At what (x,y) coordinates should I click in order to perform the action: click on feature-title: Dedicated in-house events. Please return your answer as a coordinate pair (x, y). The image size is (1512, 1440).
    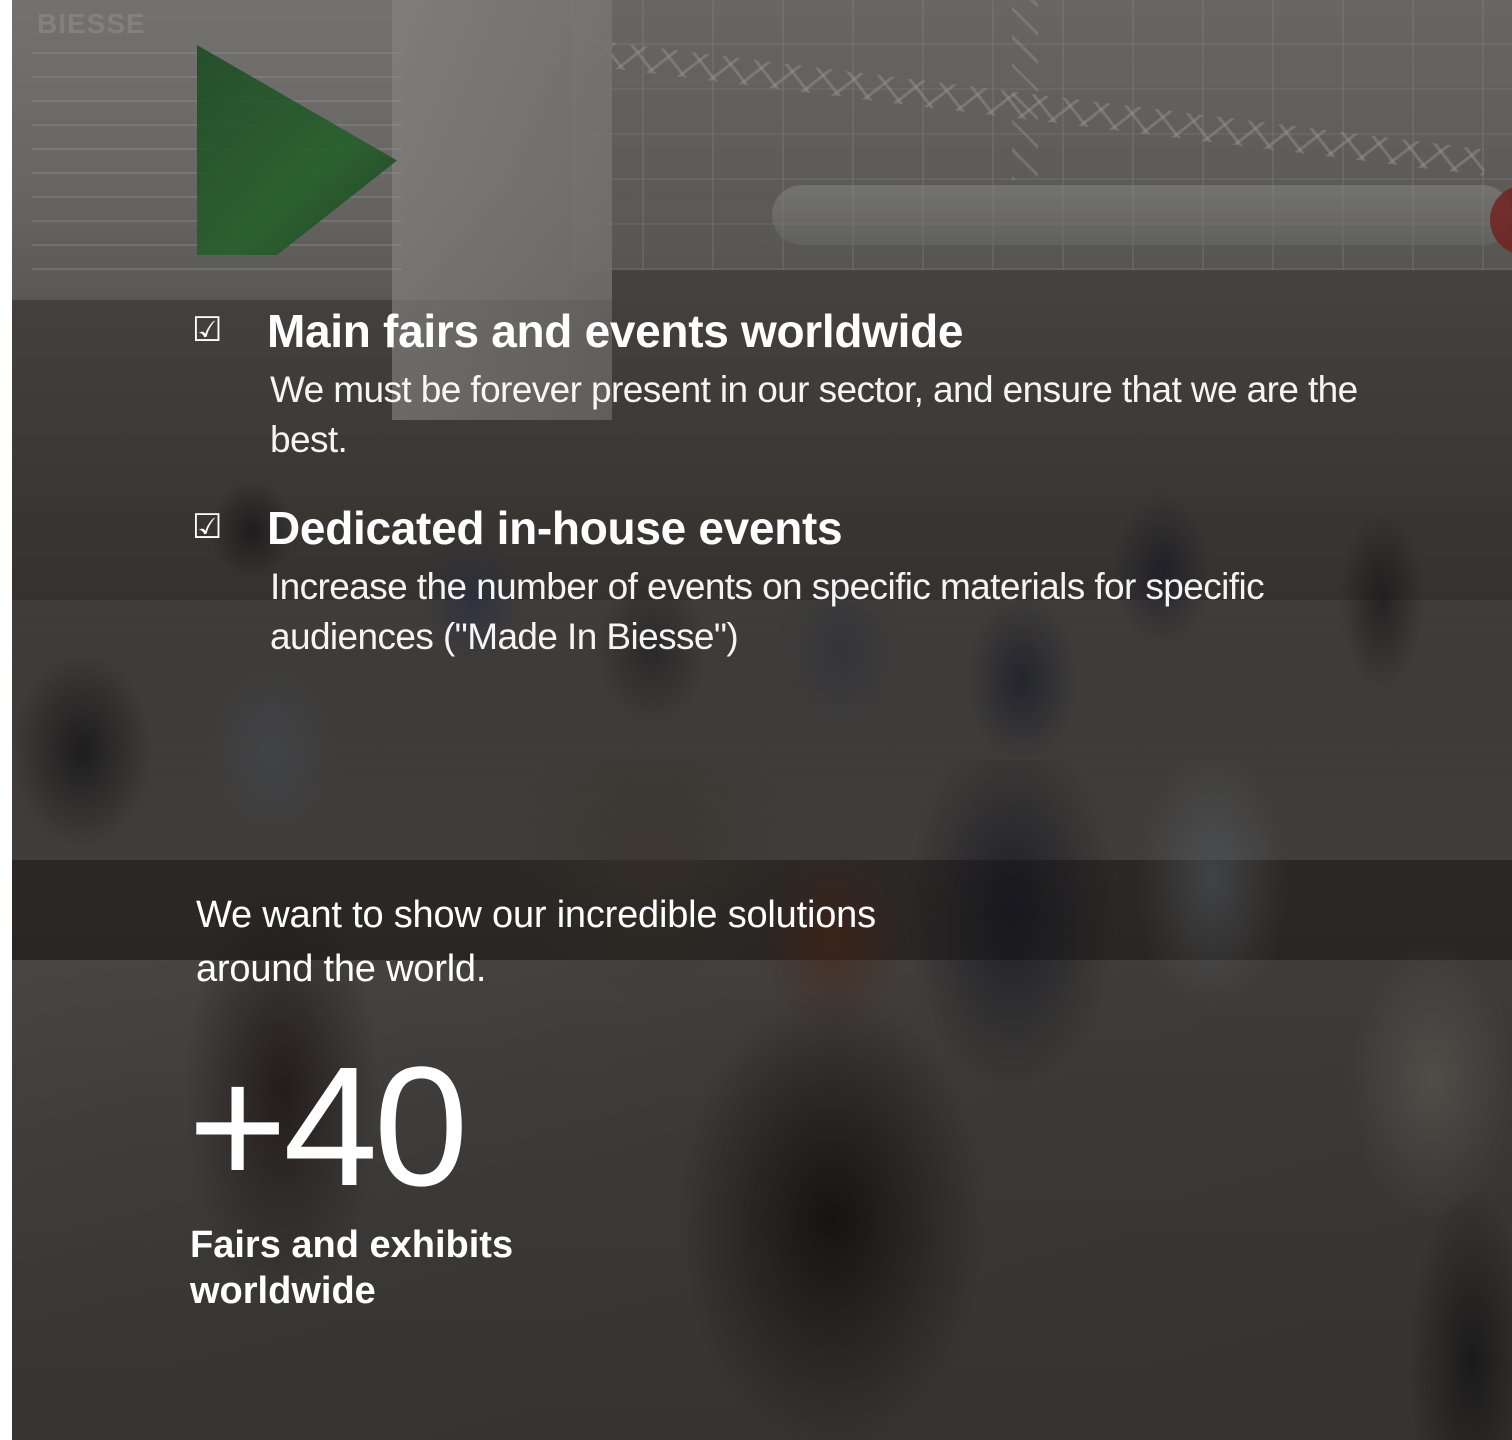
    Looking at the image, I should click on (555, 528).